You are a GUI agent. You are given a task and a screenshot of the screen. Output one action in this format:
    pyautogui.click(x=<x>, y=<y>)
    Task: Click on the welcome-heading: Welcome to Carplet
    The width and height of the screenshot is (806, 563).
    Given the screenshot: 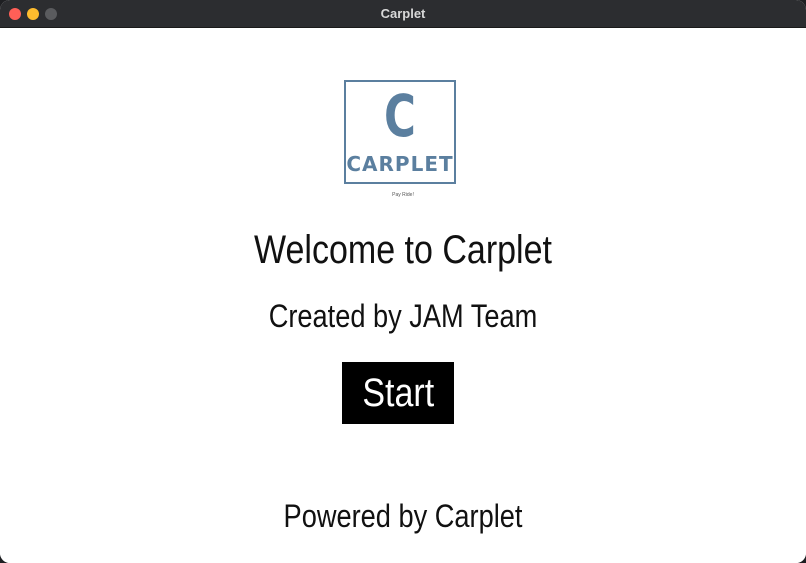 What is the action you would take?
    pyautogui.click(x=403, y=250)
    